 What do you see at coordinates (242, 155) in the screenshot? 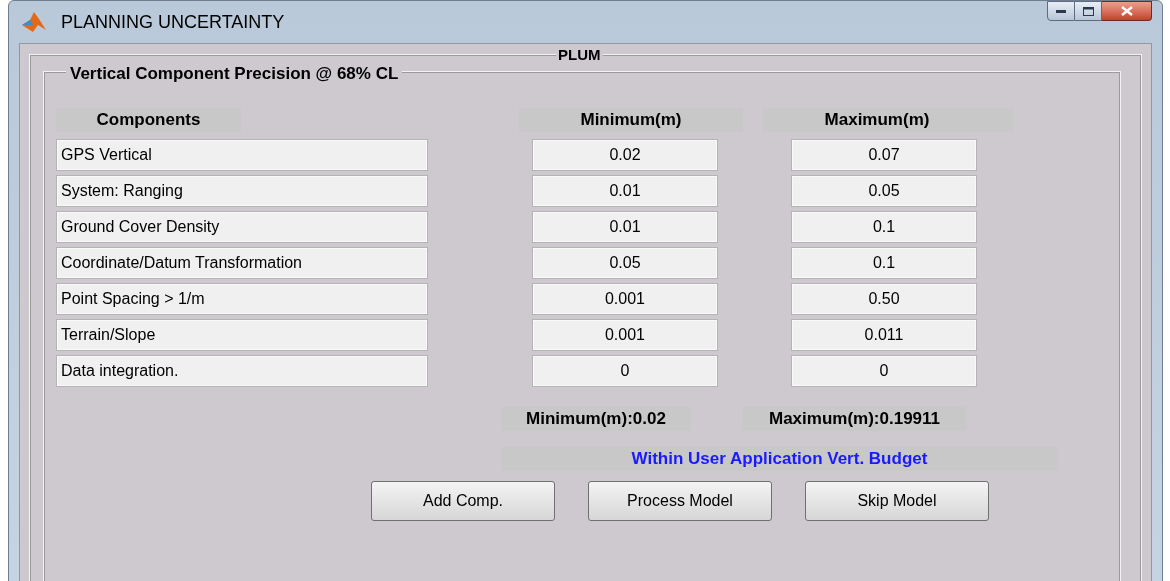
I see `text-field: GPS Vertical` at bounding box center [242, 155].